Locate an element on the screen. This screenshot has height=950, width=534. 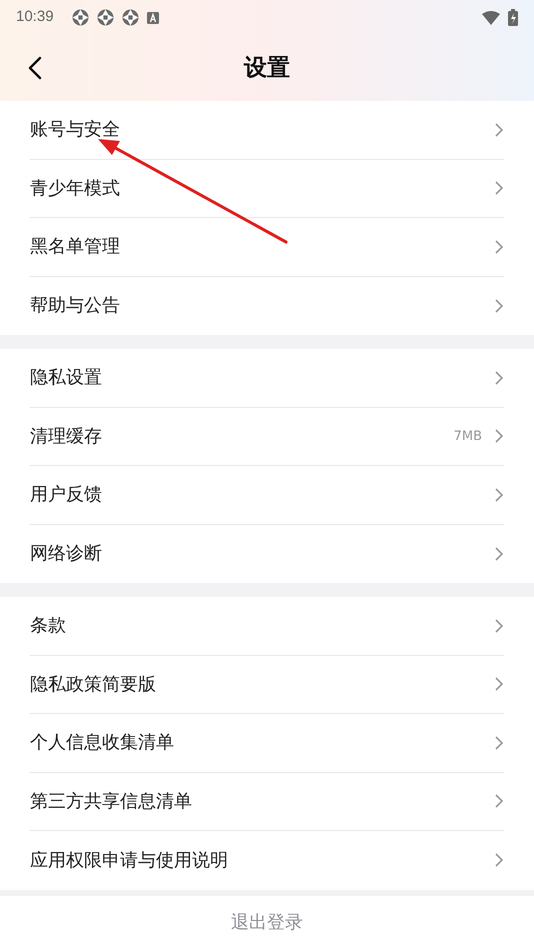
status-time: 10:39 is located at coordinates (35, 17).